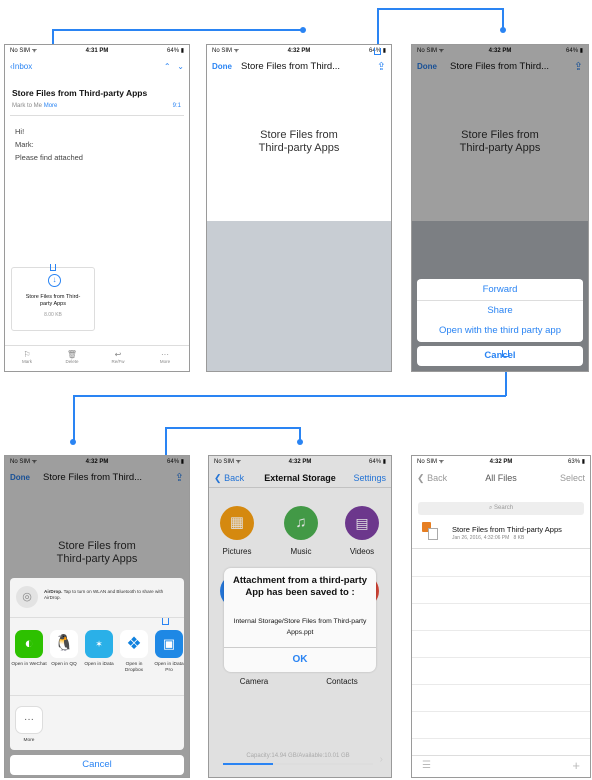 Image resolution: width=592 pixels, height=780 pixels. What do you see at coordinates (176, 106) in the screenshot?
I see `mail-date: 9:1` at bounding box center [176, 106].